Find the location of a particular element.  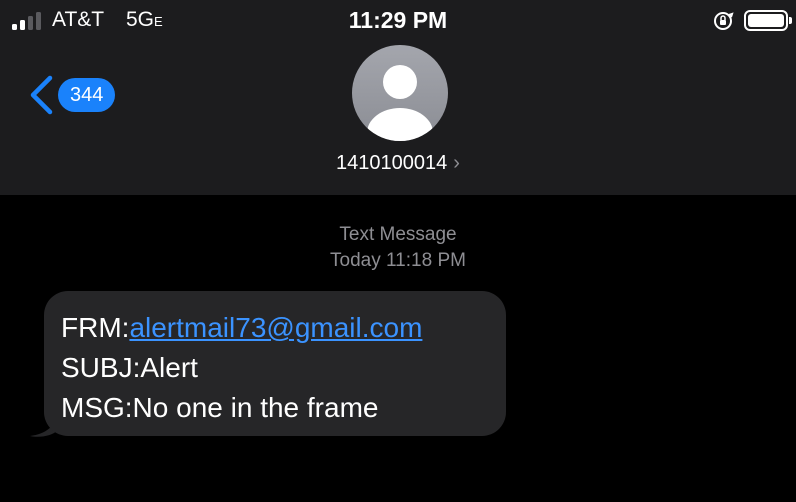

battery-icon is located at coordinates (768, 20).